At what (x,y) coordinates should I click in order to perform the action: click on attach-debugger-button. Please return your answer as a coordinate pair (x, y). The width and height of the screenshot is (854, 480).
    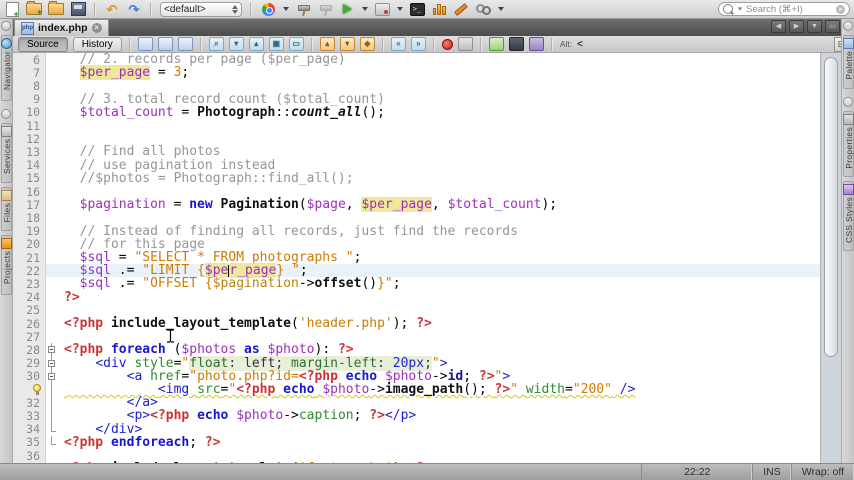
    Looking at the image, I should click on (461, 9).